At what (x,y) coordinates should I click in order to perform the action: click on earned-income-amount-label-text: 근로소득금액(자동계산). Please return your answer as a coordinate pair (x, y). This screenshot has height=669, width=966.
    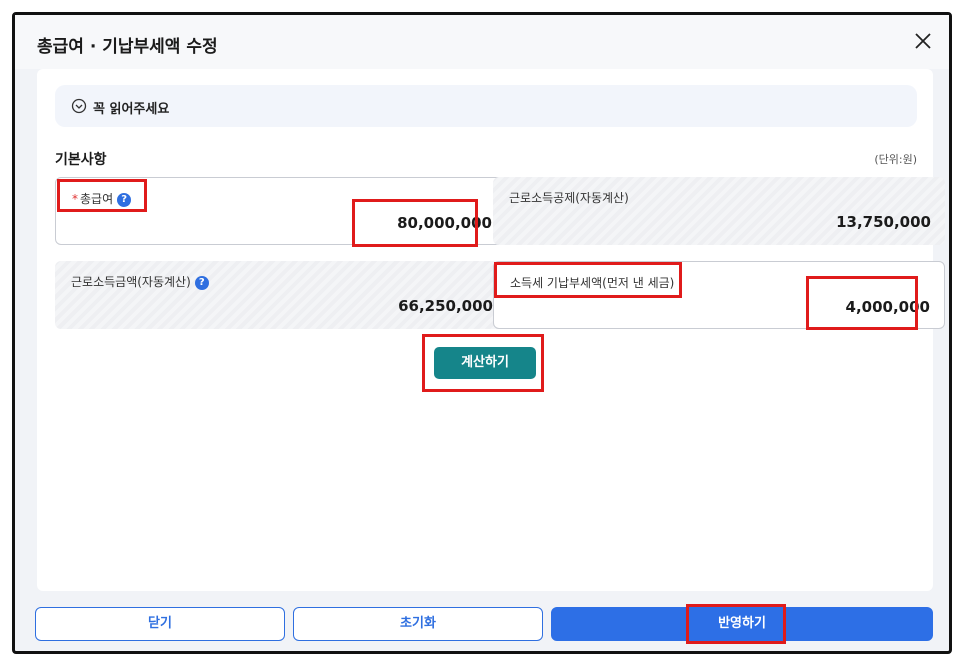
    Looking at the image, I should click on (131, 282).